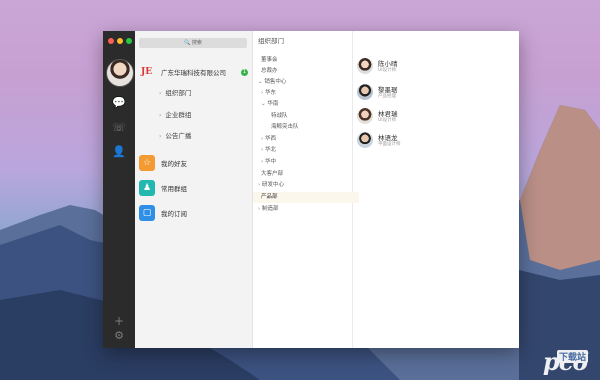 The height and width of the screenshot is (380, 600). I want to click on tree-item-label: 华西, so click(270, 139).